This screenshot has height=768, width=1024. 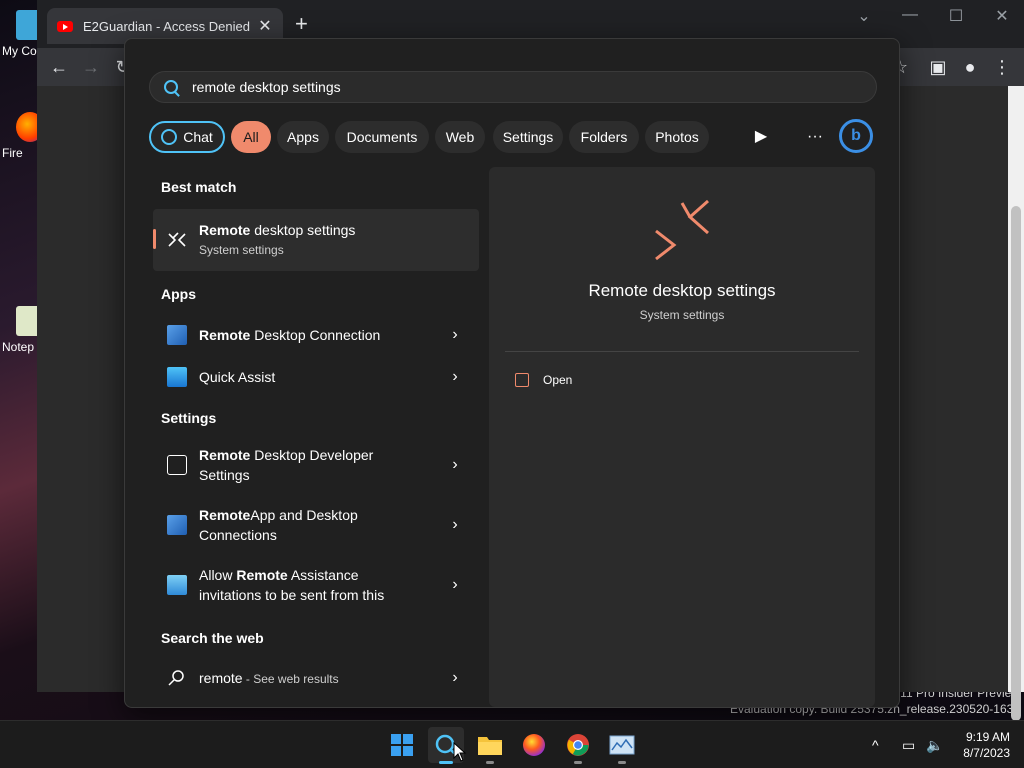 What do you see at coordinates (290, 678) in the screenshot?
I see `web-search-suffix: - See web results` at bounding box center [290, 678].